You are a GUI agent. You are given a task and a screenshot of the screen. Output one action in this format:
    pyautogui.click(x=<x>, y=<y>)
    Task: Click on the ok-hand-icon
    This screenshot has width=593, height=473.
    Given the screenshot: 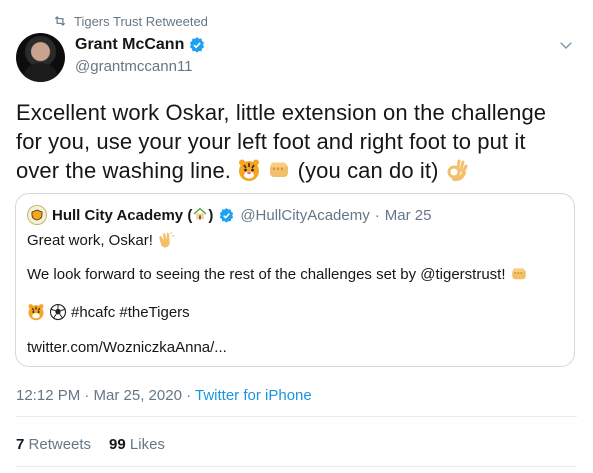 What is the action you would take?
    pyautogui.click(x=457, y=170)
    